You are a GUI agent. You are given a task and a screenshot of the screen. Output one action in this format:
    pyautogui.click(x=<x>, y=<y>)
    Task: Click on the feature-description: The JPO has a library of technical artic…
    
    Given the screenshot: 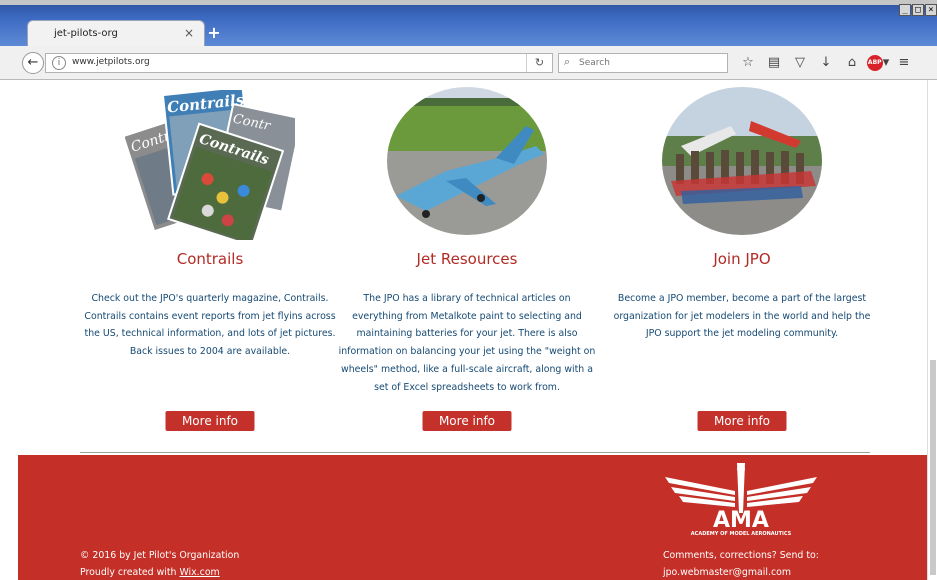 What is the action you would take?
    pyautogui.click(x=467, y=343)
    